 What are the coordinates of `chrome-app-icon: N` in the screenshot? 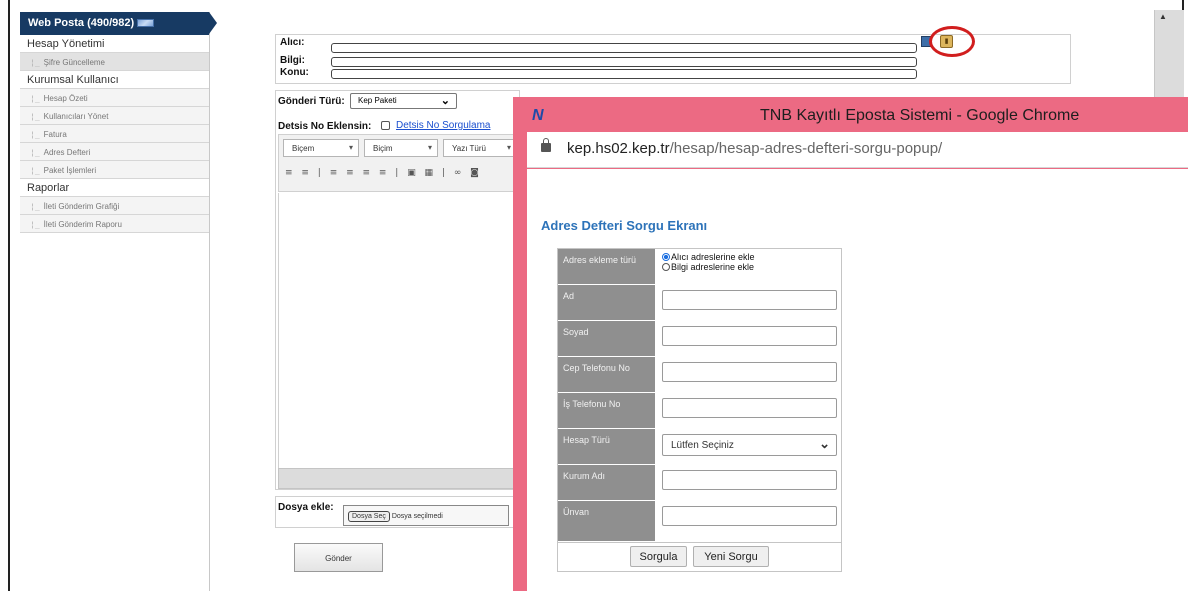 It's located at (538, 115).